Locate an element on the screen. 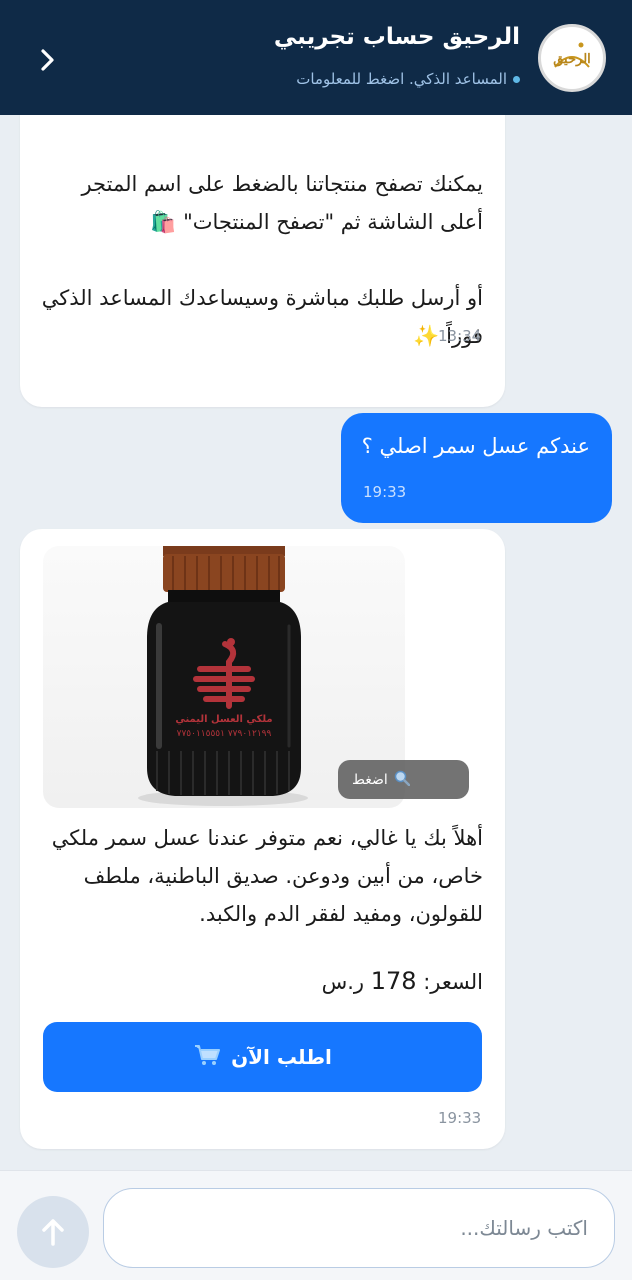 This screenshot has width=632, height=1280. store-avatar: الرحيق is located at coordinates (572, 58).